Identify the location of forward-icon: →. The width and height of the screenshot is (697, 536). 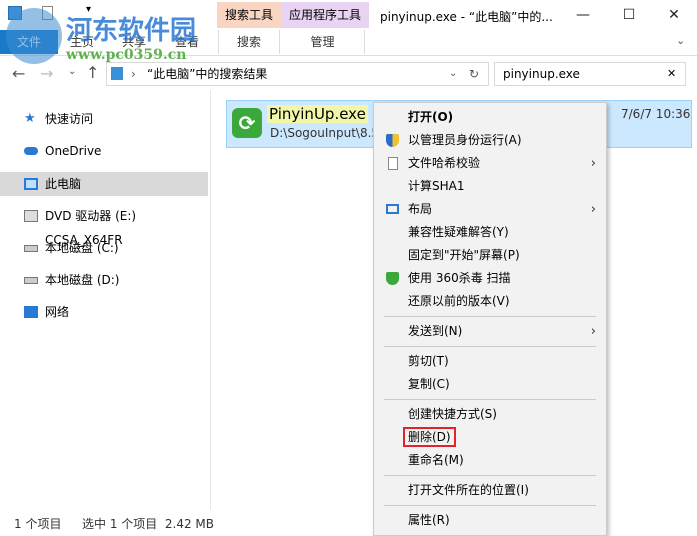
(46, 73).